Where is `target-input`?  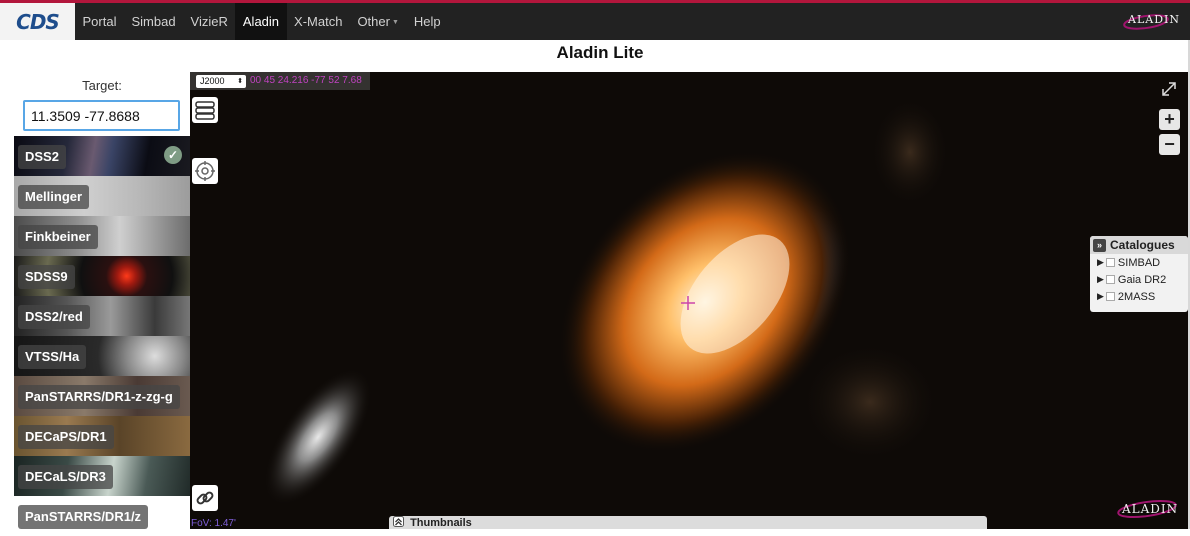
target-input is located at coordinates (101, 115).